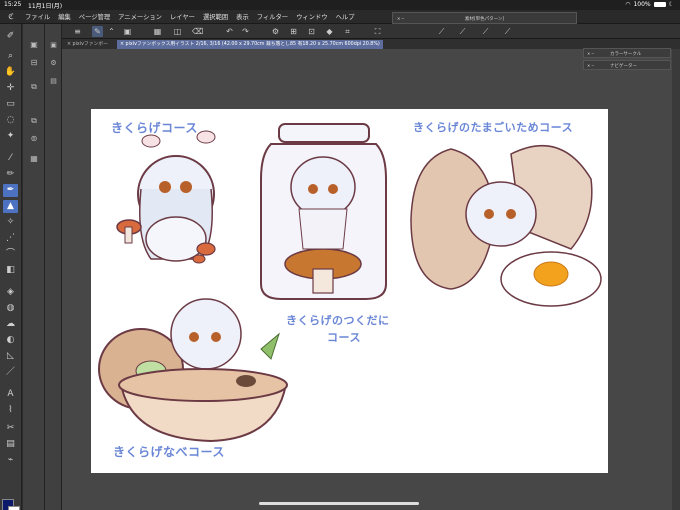  I want to click on menu-view: 表示, so click(242, 16).